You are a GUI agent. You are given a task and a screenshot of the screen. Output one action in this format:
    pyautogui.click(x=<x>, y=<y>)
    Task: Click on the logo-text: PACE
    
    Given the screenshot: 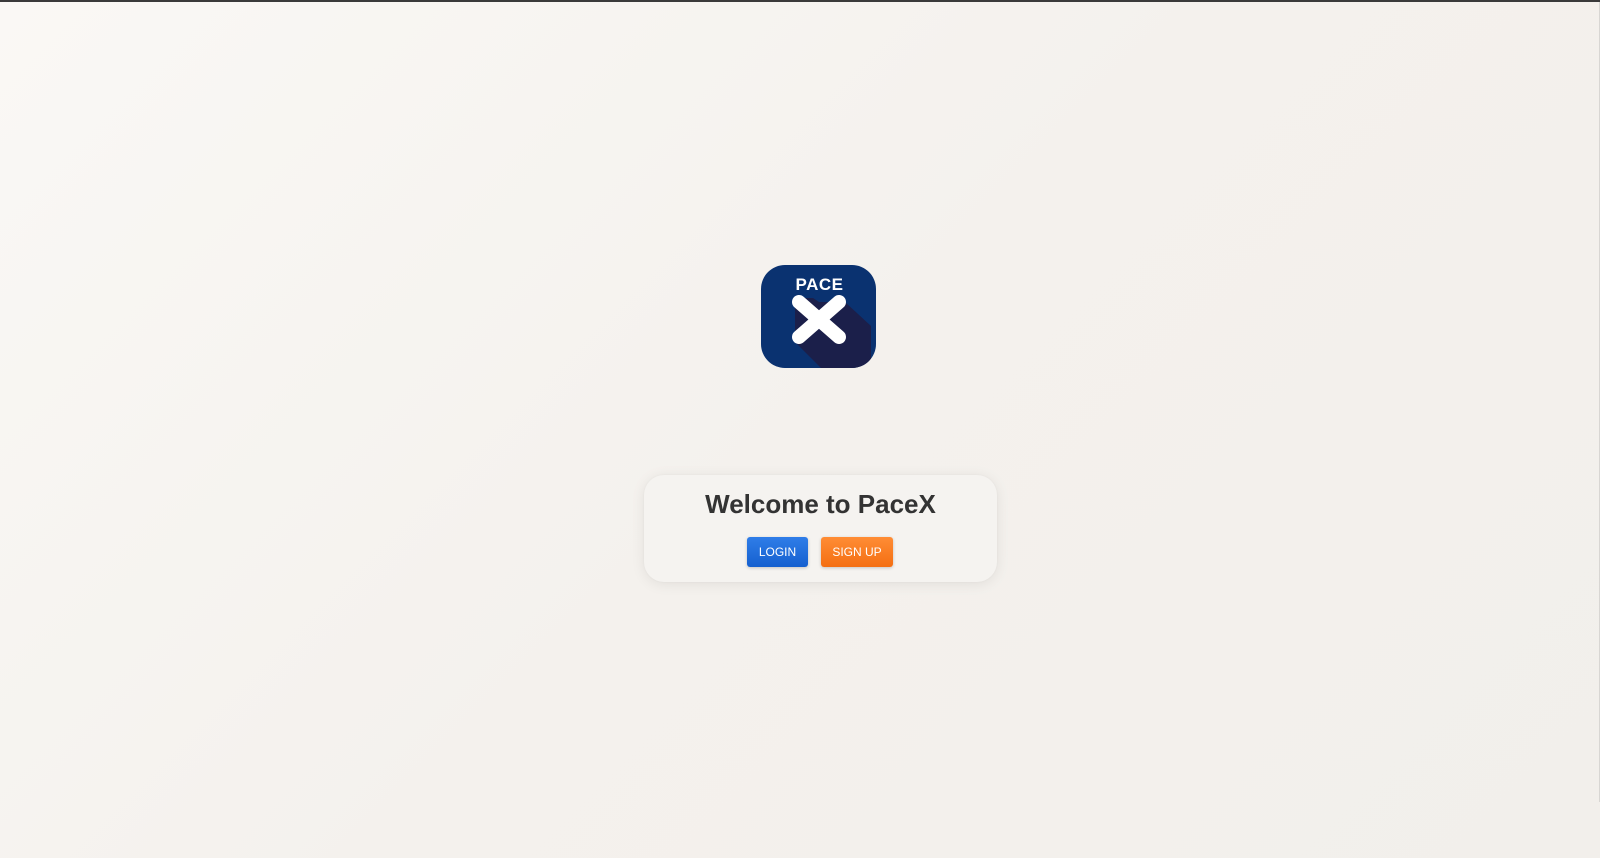 What is the action you would take?
    pyautogui.click(x=819, y=284)
    